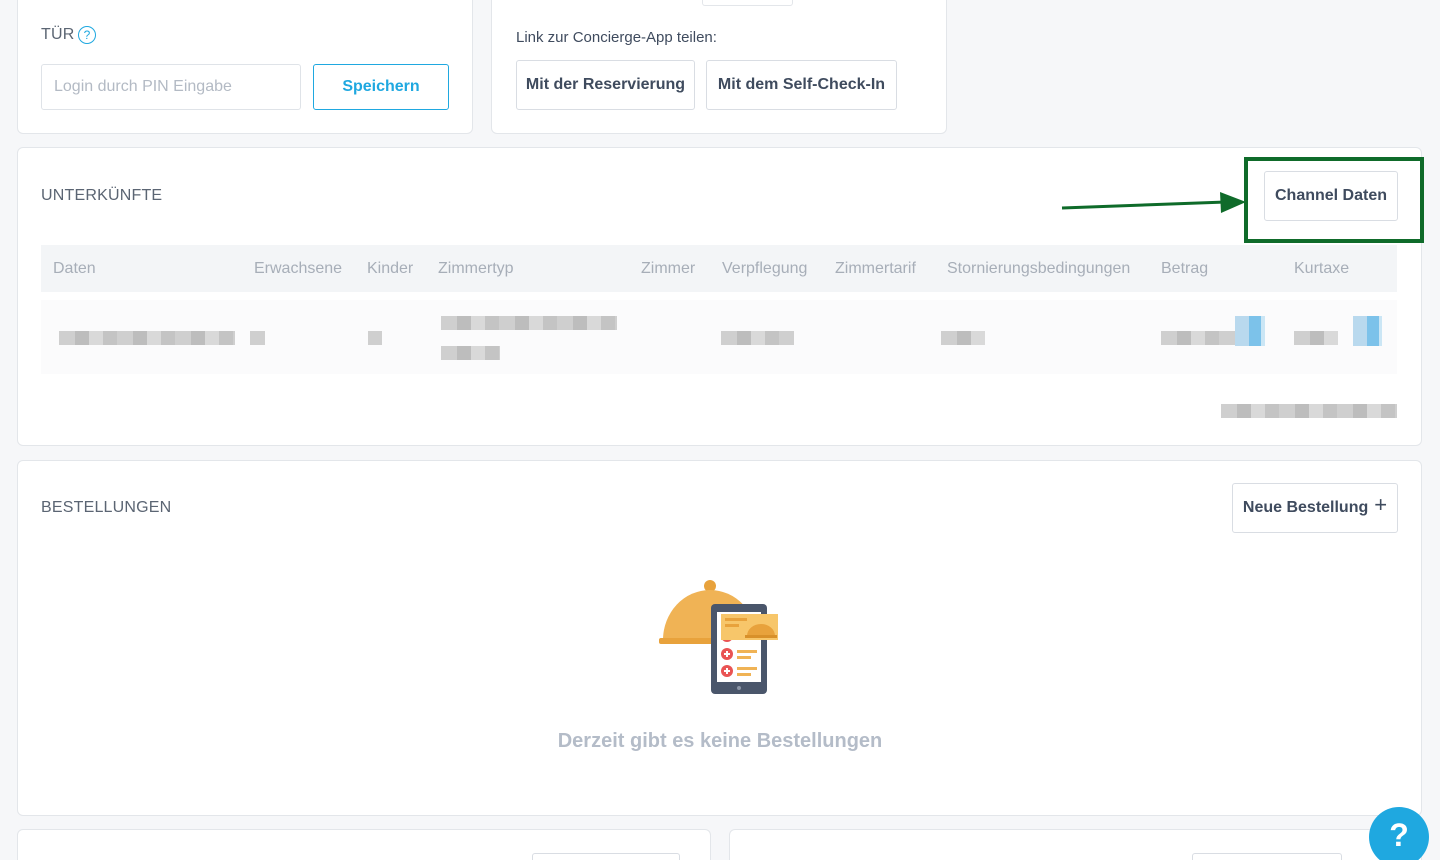  I want to click on highlight-box, so click(1334, 200).